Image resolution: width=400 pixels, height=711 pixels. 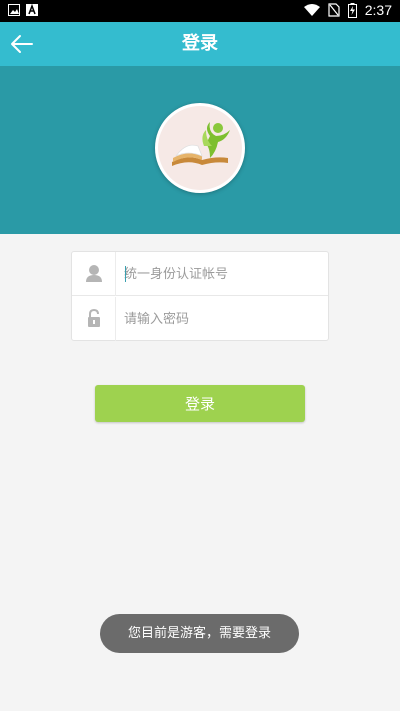 I want to click on app-bar: 登录, so click(x=200, y=44).